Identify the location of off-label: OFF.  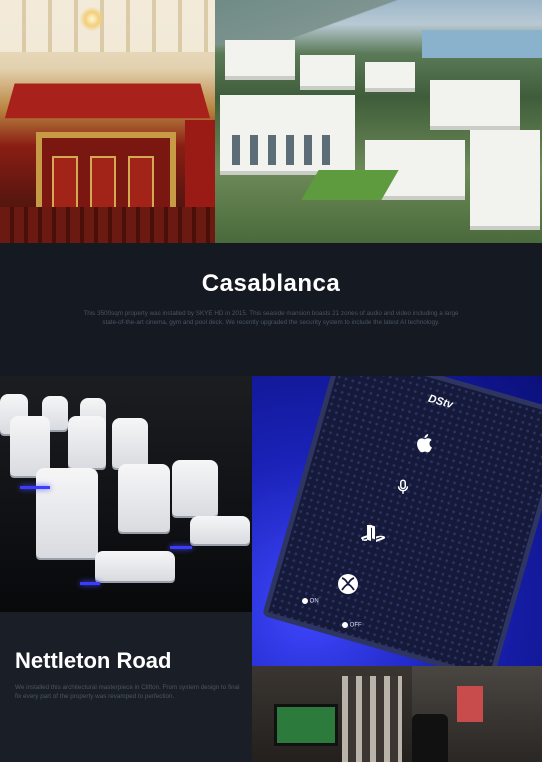
(355, 625).